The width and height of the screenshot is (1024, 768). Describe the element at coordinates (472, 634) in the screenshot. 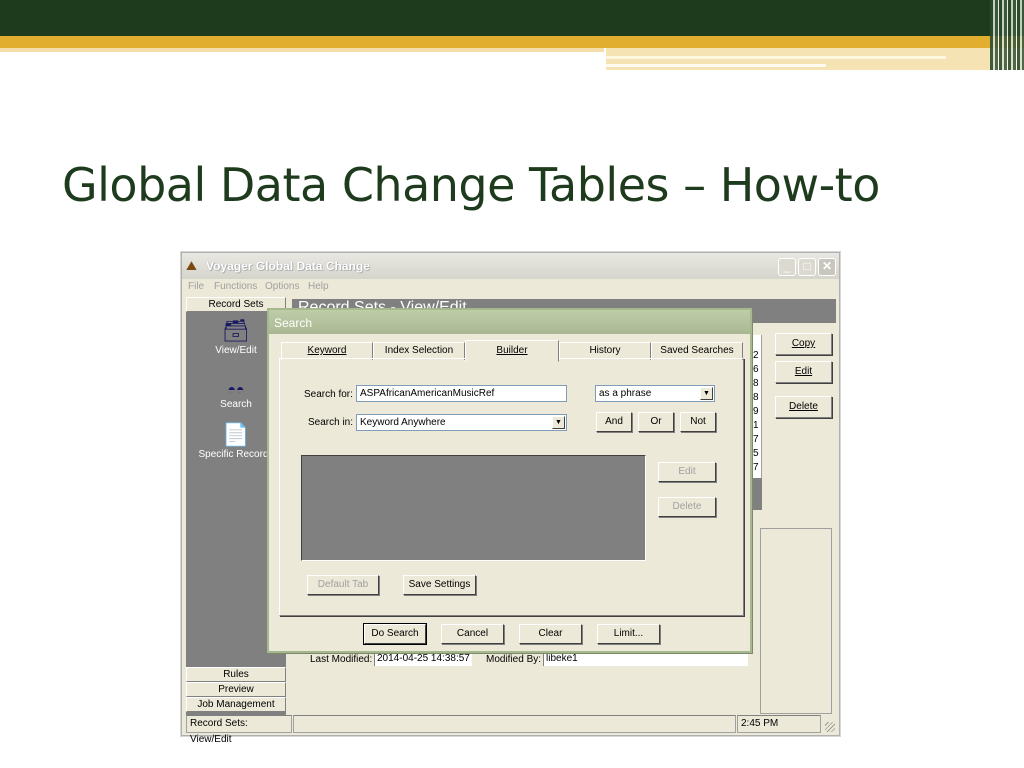

I see `cancel-button: Cancel` at that location.